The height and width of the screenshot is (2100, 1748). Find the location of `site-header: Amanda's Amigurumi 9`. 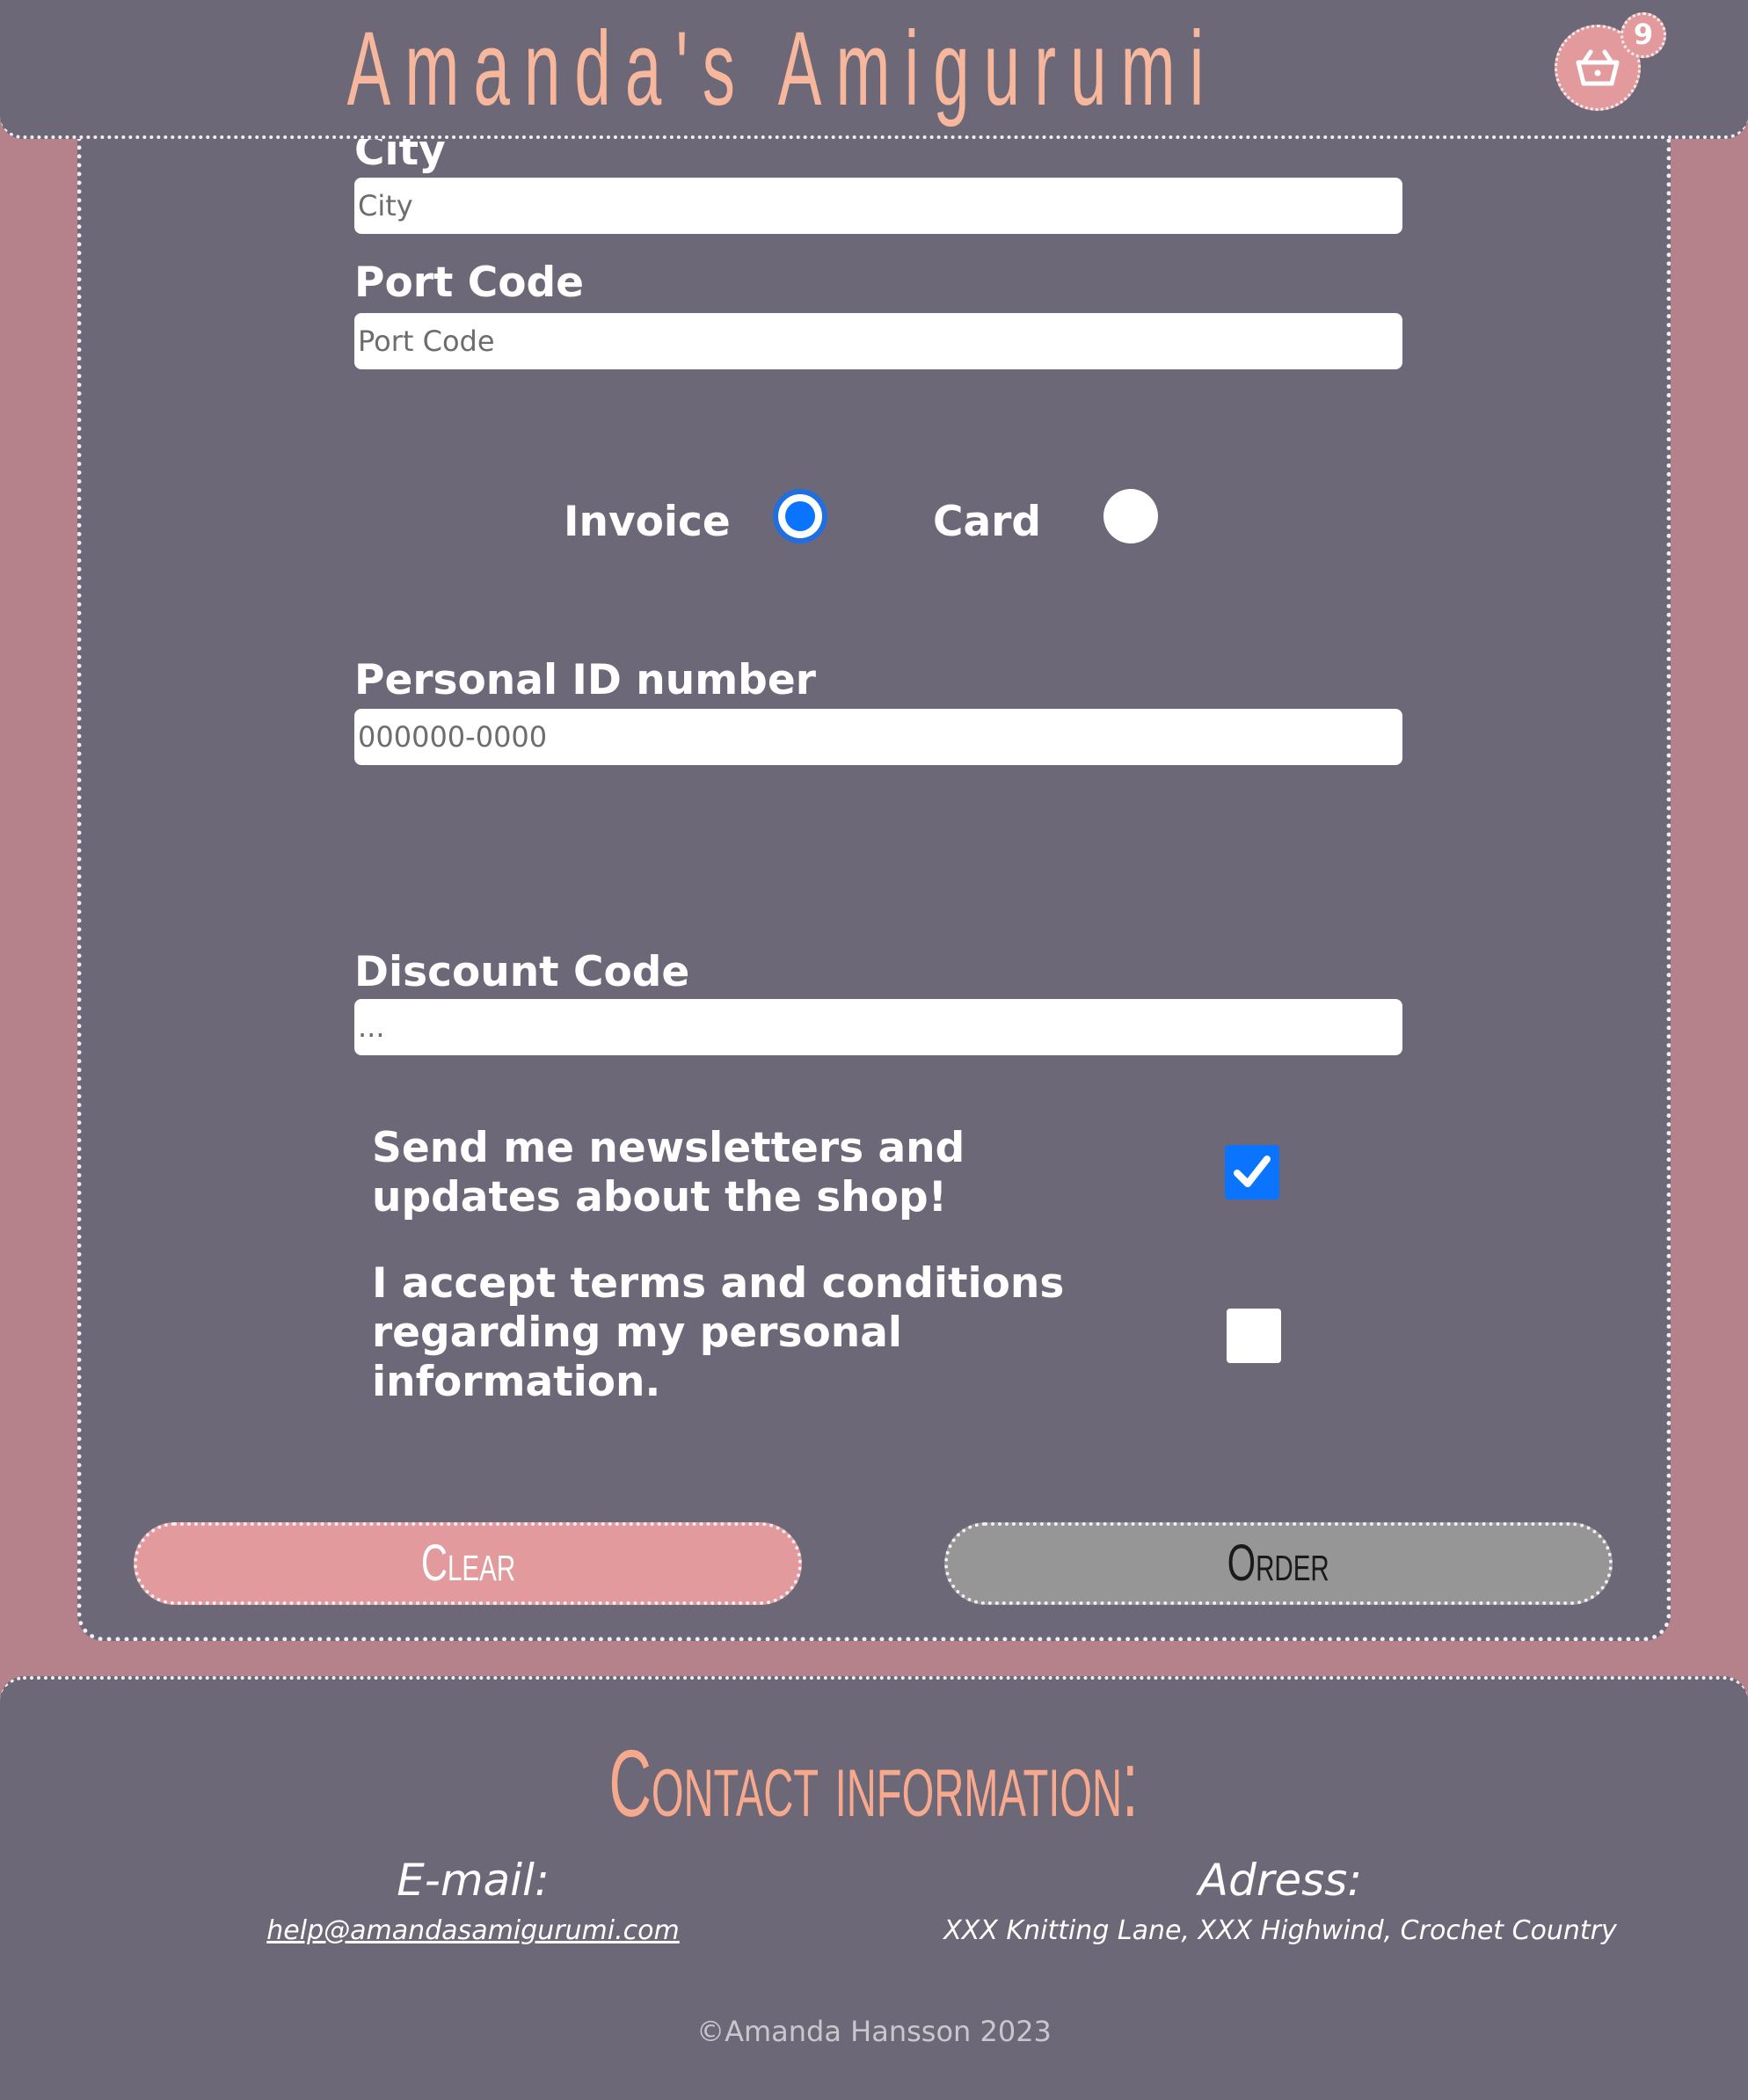

site-header: Amanda's Amigurumi 9 is located at coordinates (874, 70).